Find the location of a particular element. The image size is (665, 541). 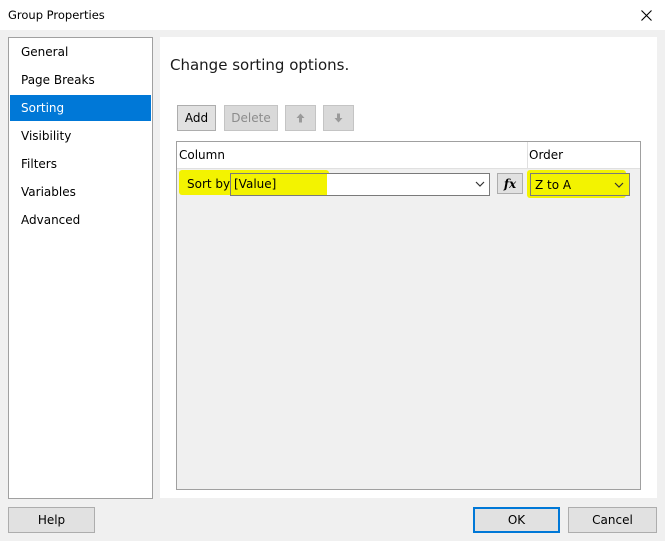

sort-expression-combo: [Value] is located at coordinates (360, 184).